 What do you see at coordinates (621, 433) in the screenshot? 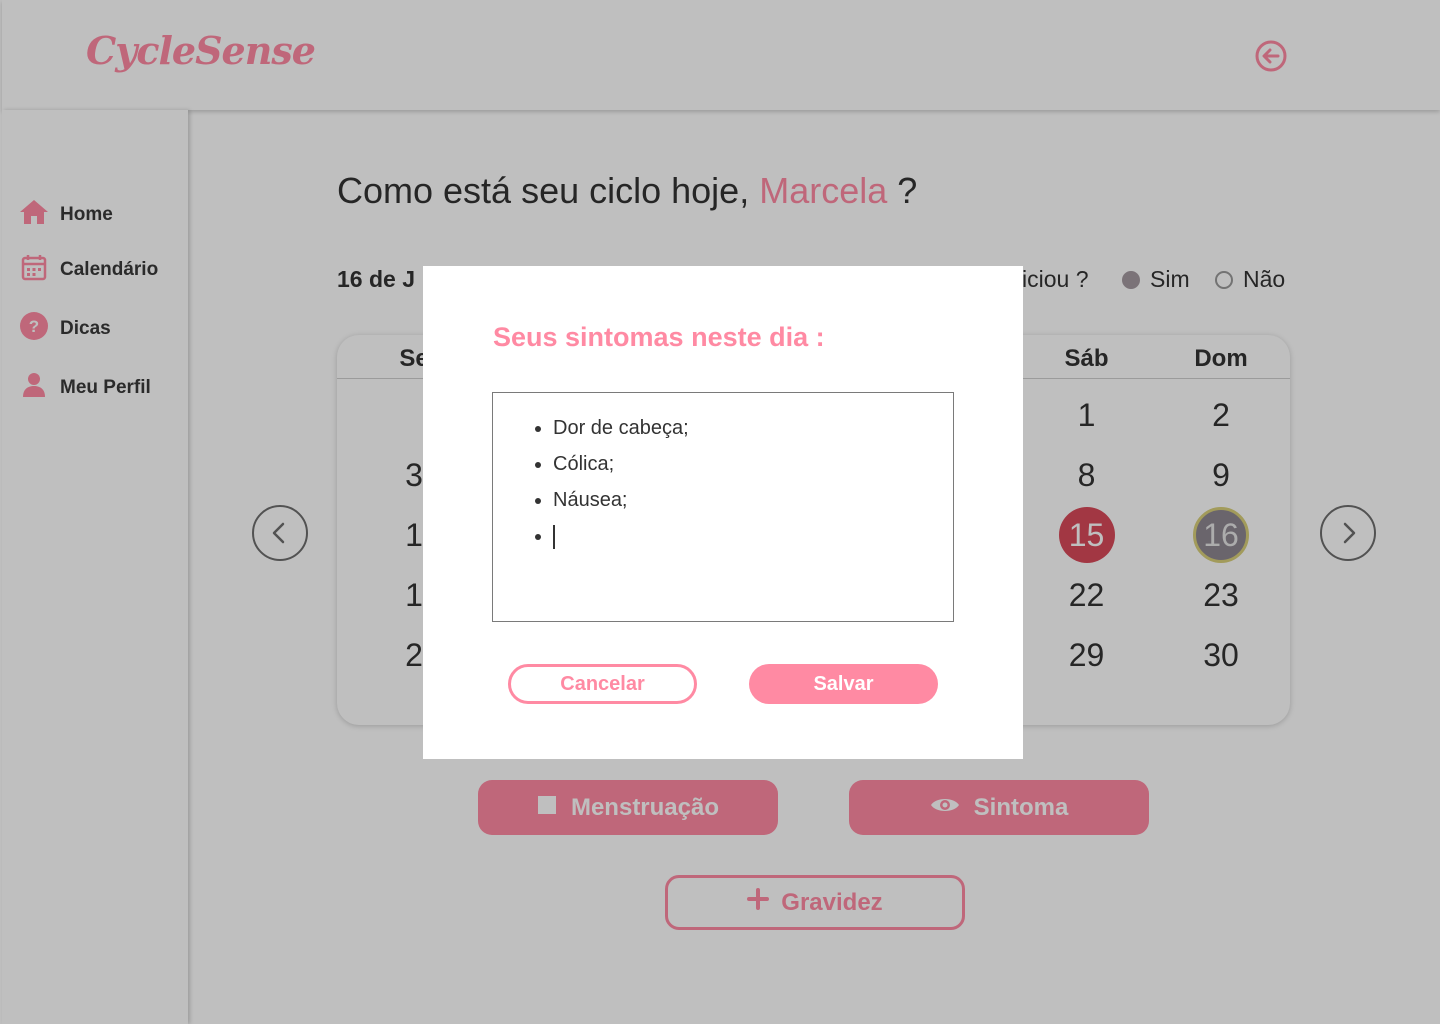
I see `symptom-item: Dor de cabeça;` at bounding box center [621, 433].